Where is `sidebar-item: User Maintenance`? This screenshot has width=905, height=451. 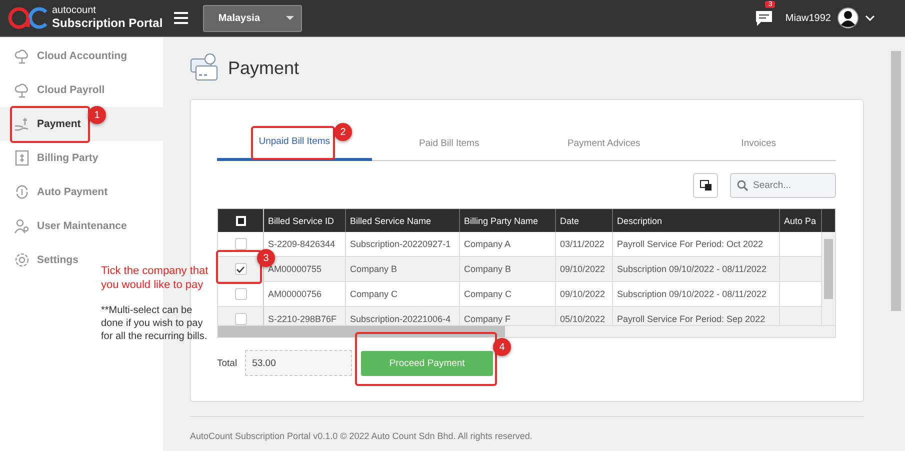 sidebar-item: User Maintenance is located at coordinates (65, 226).